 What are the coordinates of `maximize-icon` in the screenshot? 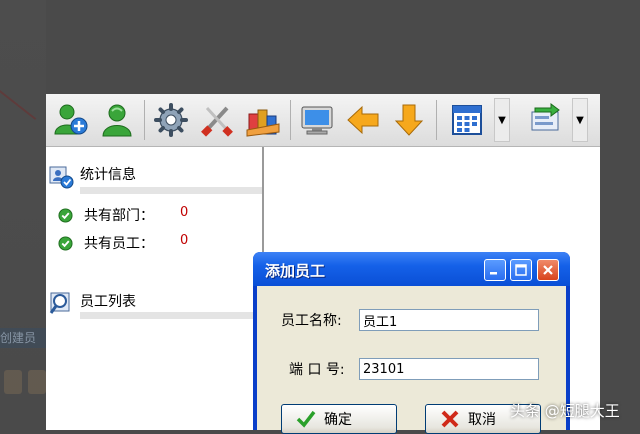 It's located at (521, 270).